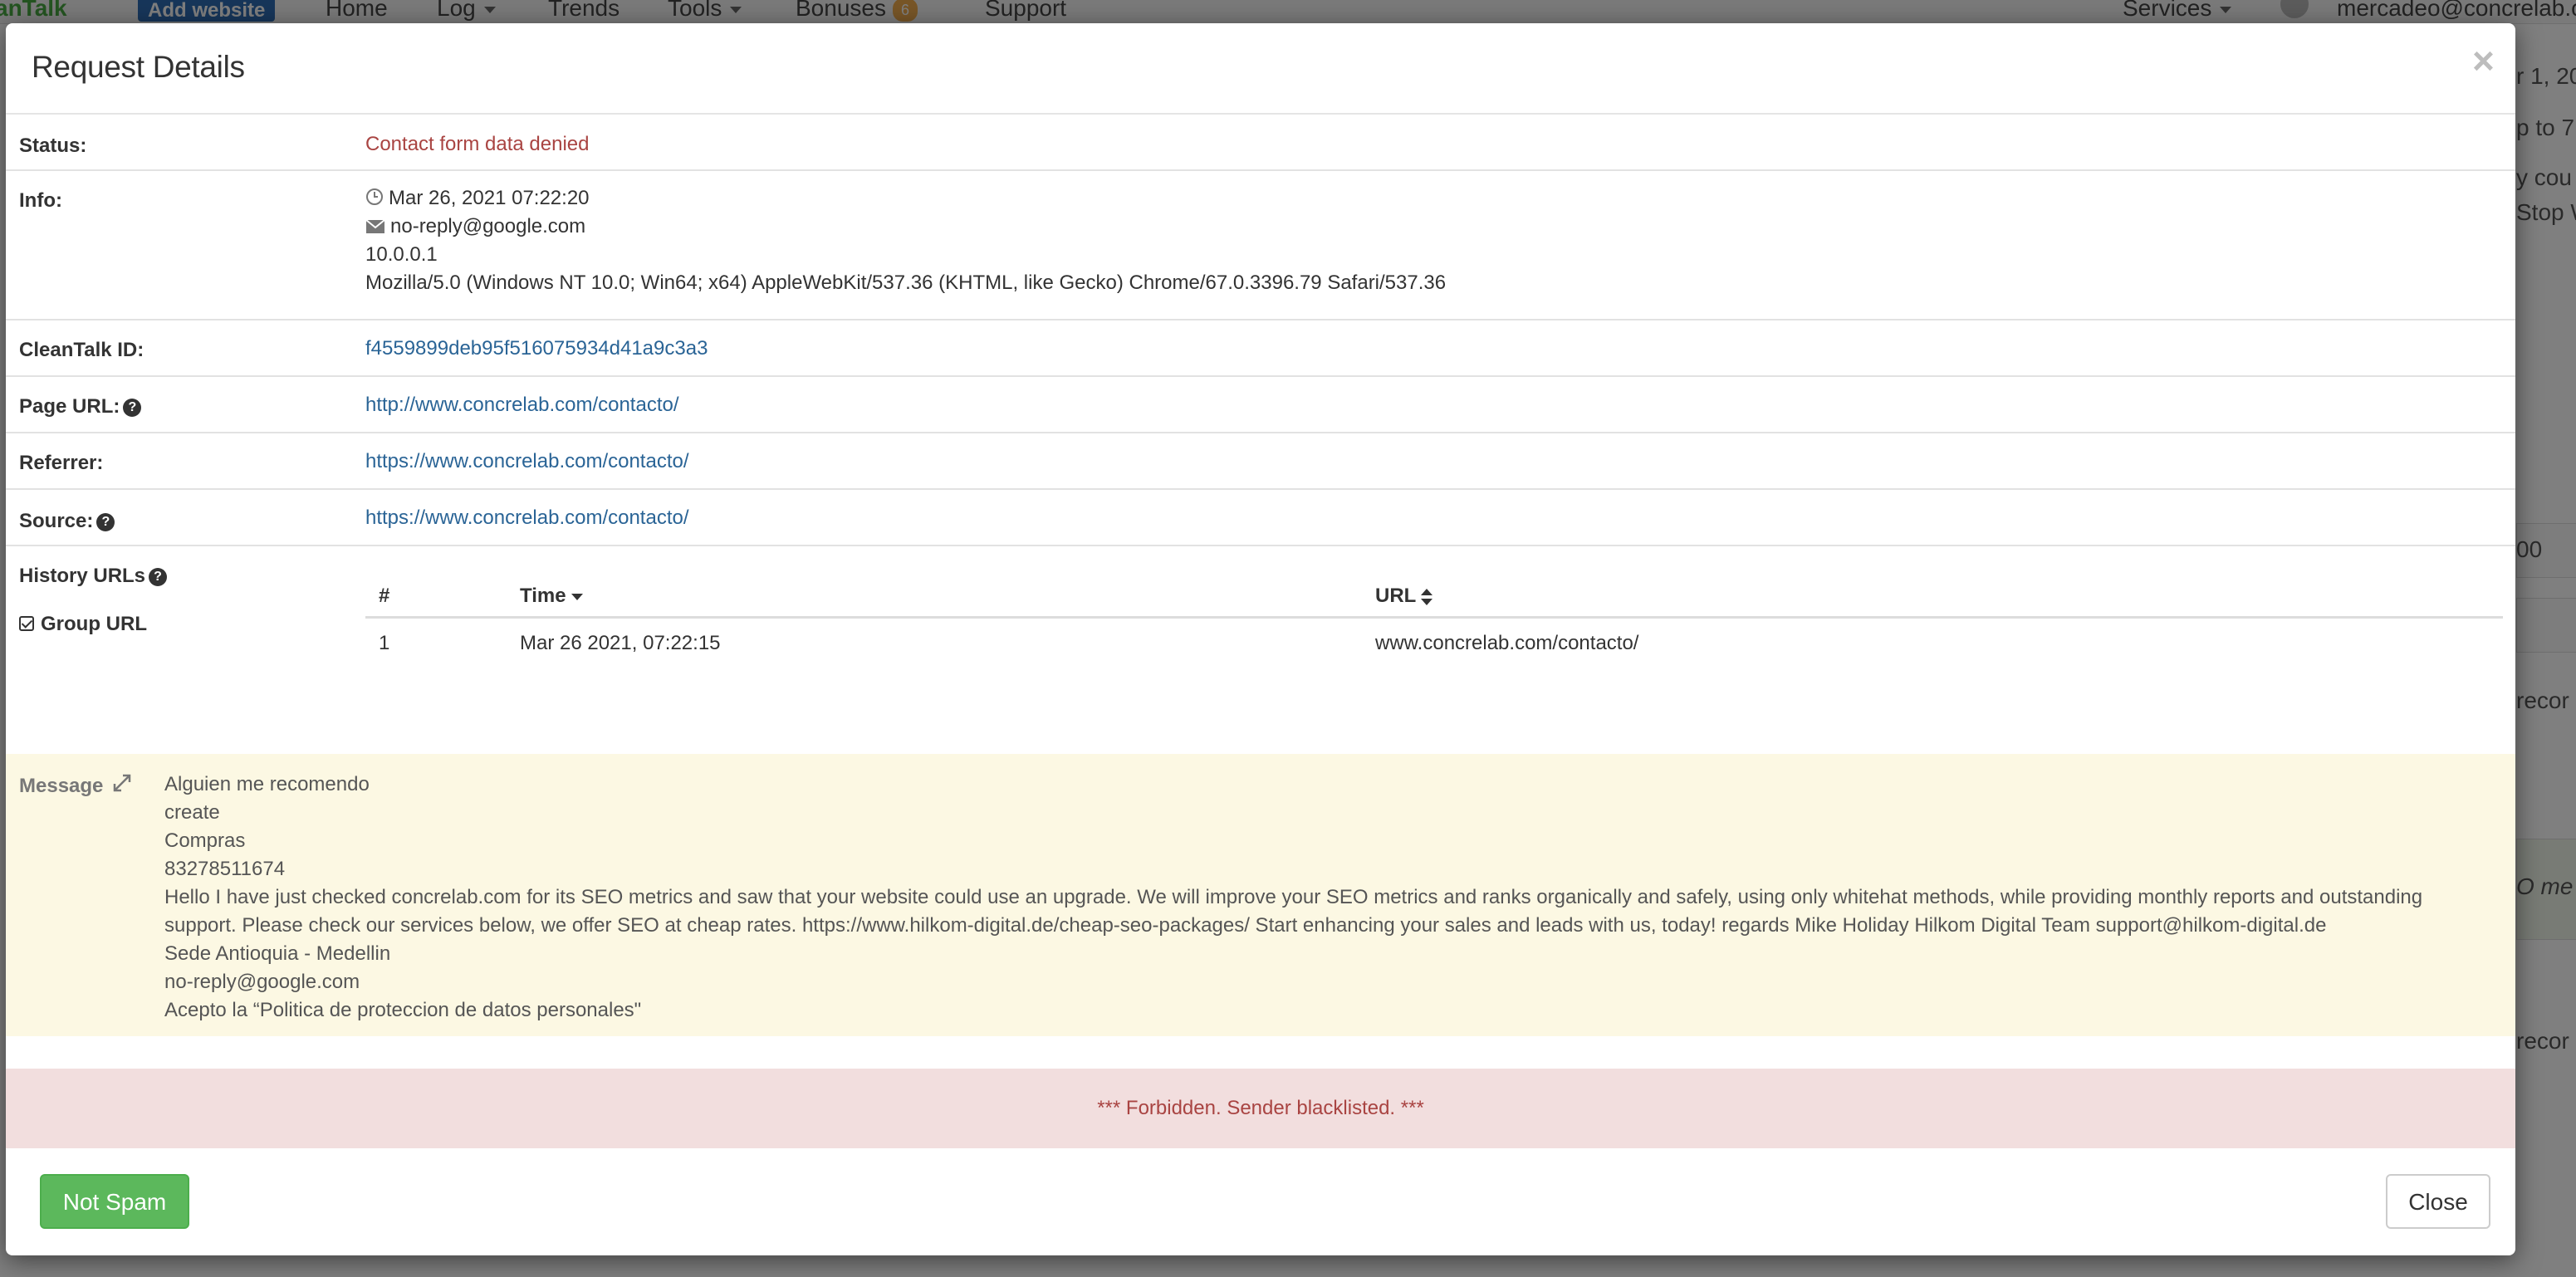 The height and width of the screenshot is (1277, 2576). I want to click on message-line: 83278511674, so click(225, 869).